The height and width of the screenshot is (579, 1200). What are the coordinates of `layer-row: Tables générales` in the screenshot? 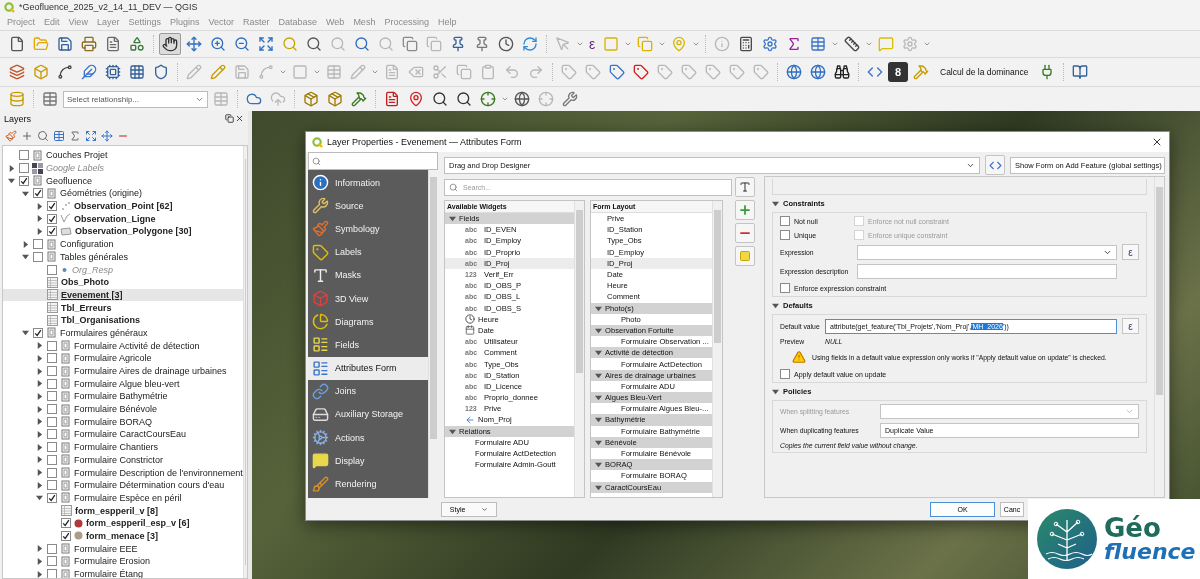 It's located at (123, 257).